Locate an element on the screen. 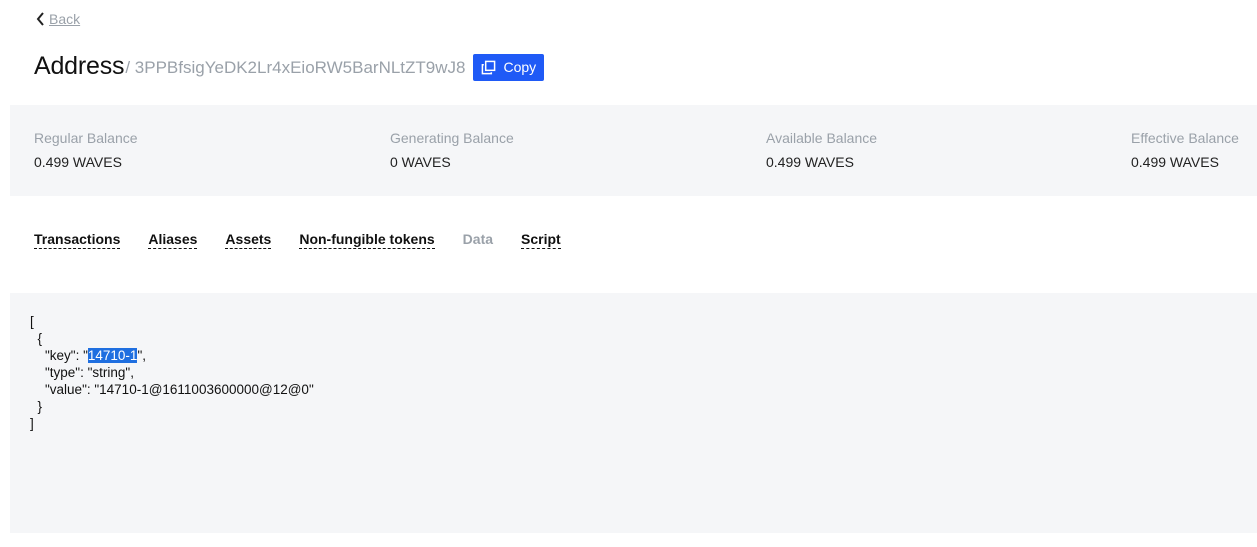 The image size is (1257, 547). data-type-value: string is located at coordinates (109, 372).